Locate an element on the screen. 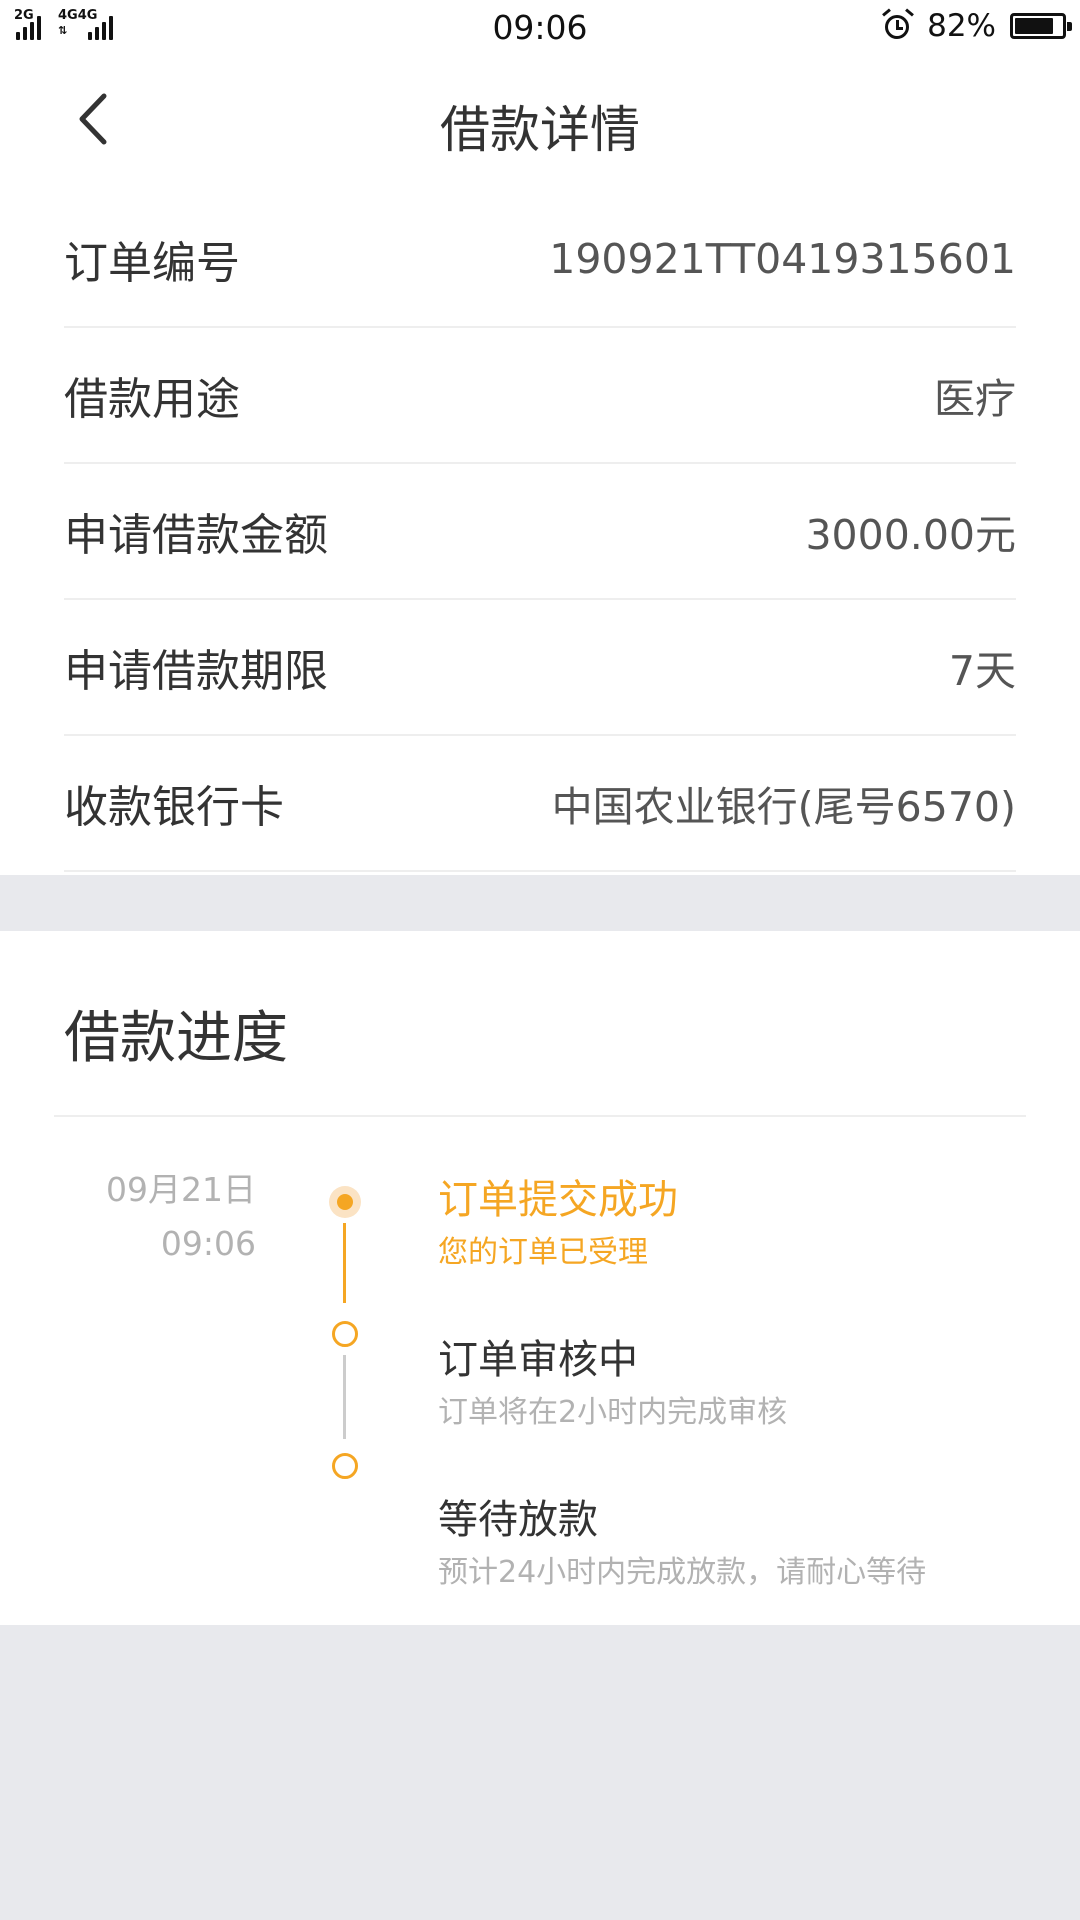  info-row-bank-card: 收款银行卡 中国农业银行(尾号6570) is located at coordinates (540, 804).